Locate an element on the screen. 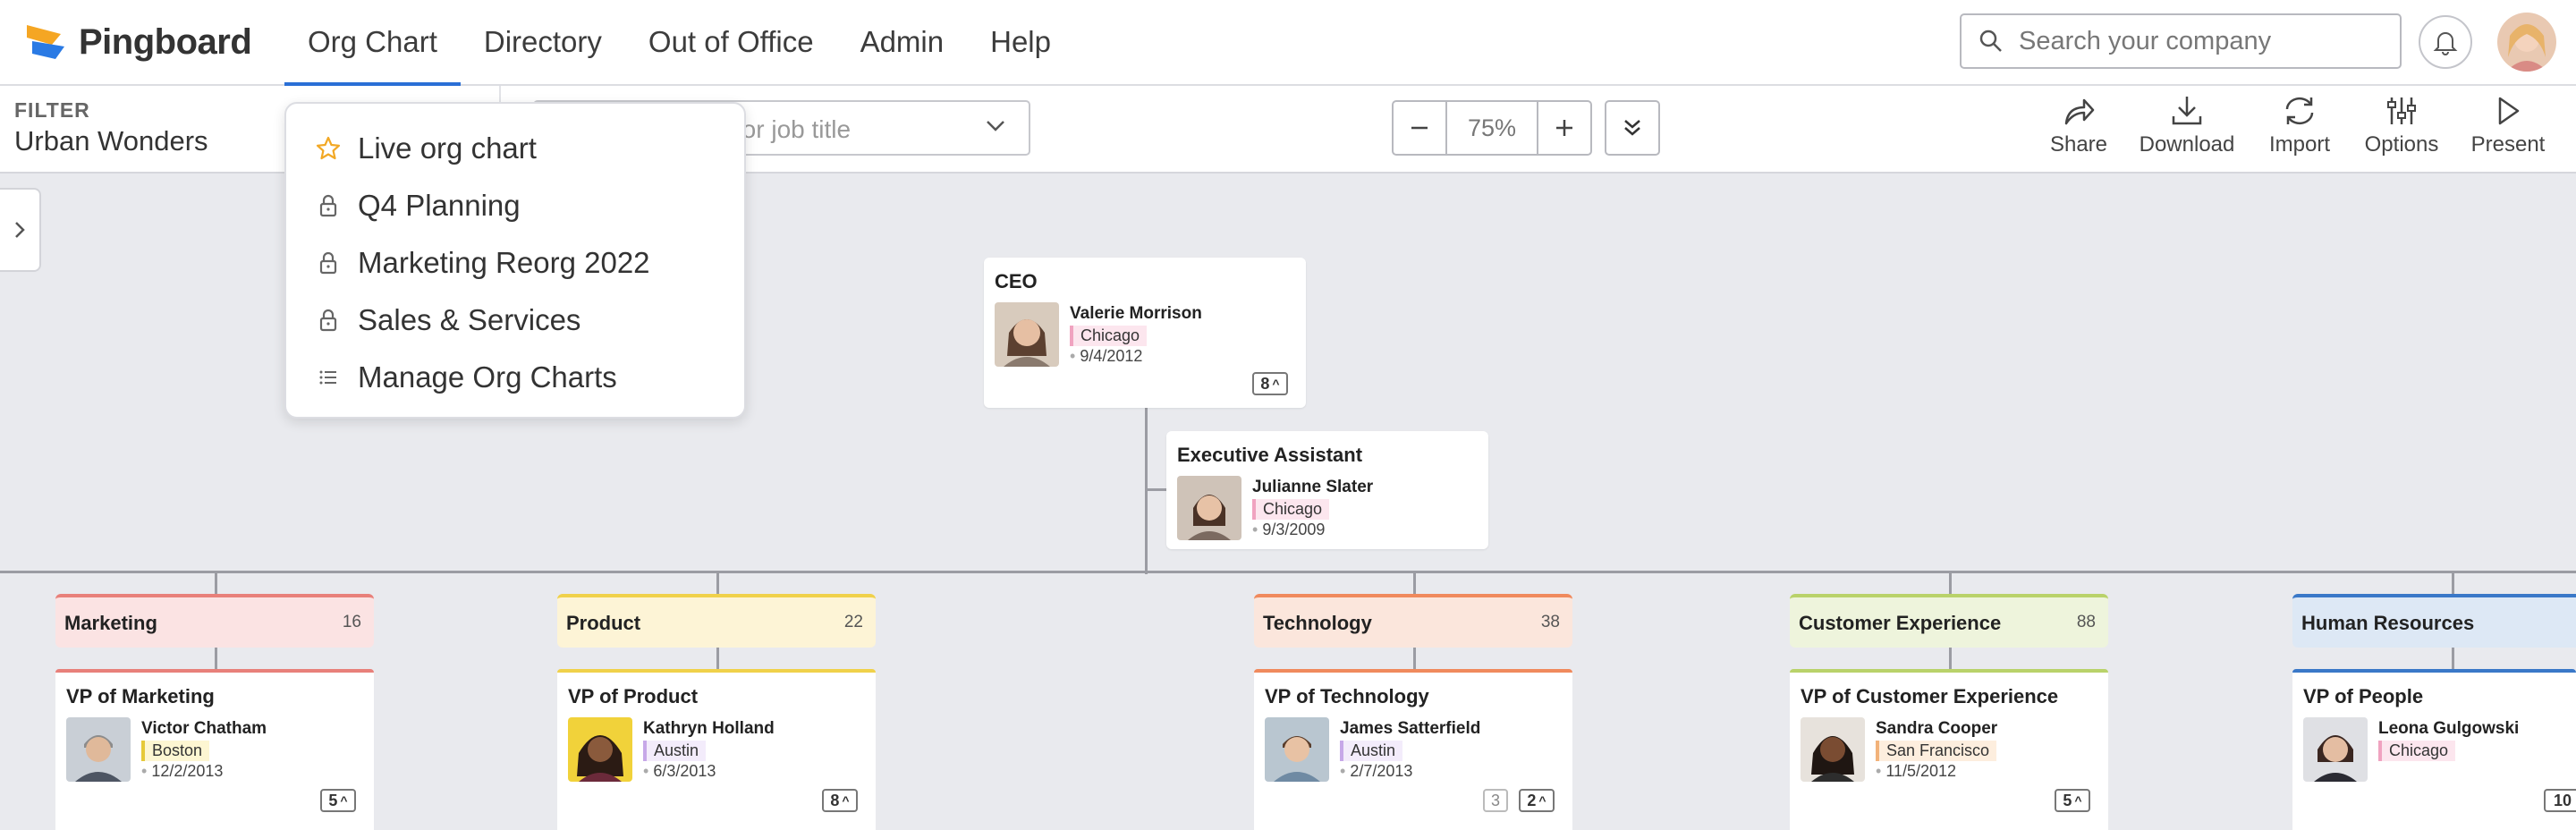 The height and width of the screenshot is (830, 2576). options-label: Options is located at coordinates (2401, 144).